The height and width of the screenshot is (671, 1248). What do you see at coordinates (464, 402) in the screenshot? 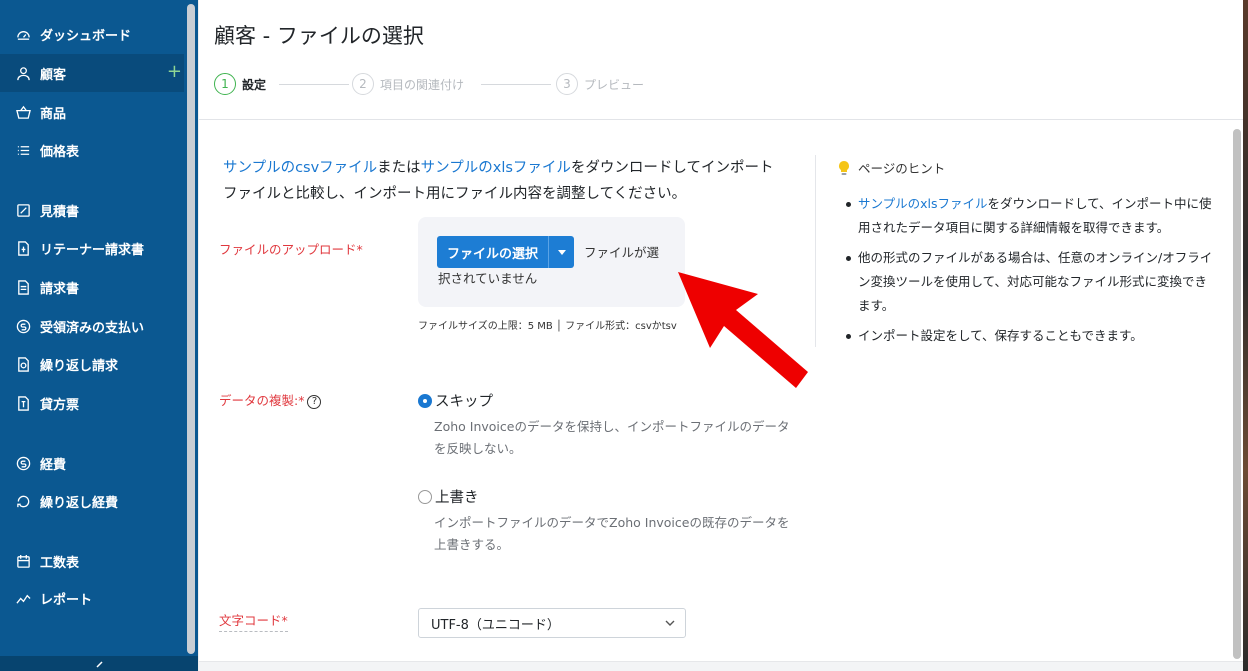
I see `radio-label: スキップ` at bounding box center [464, 402].